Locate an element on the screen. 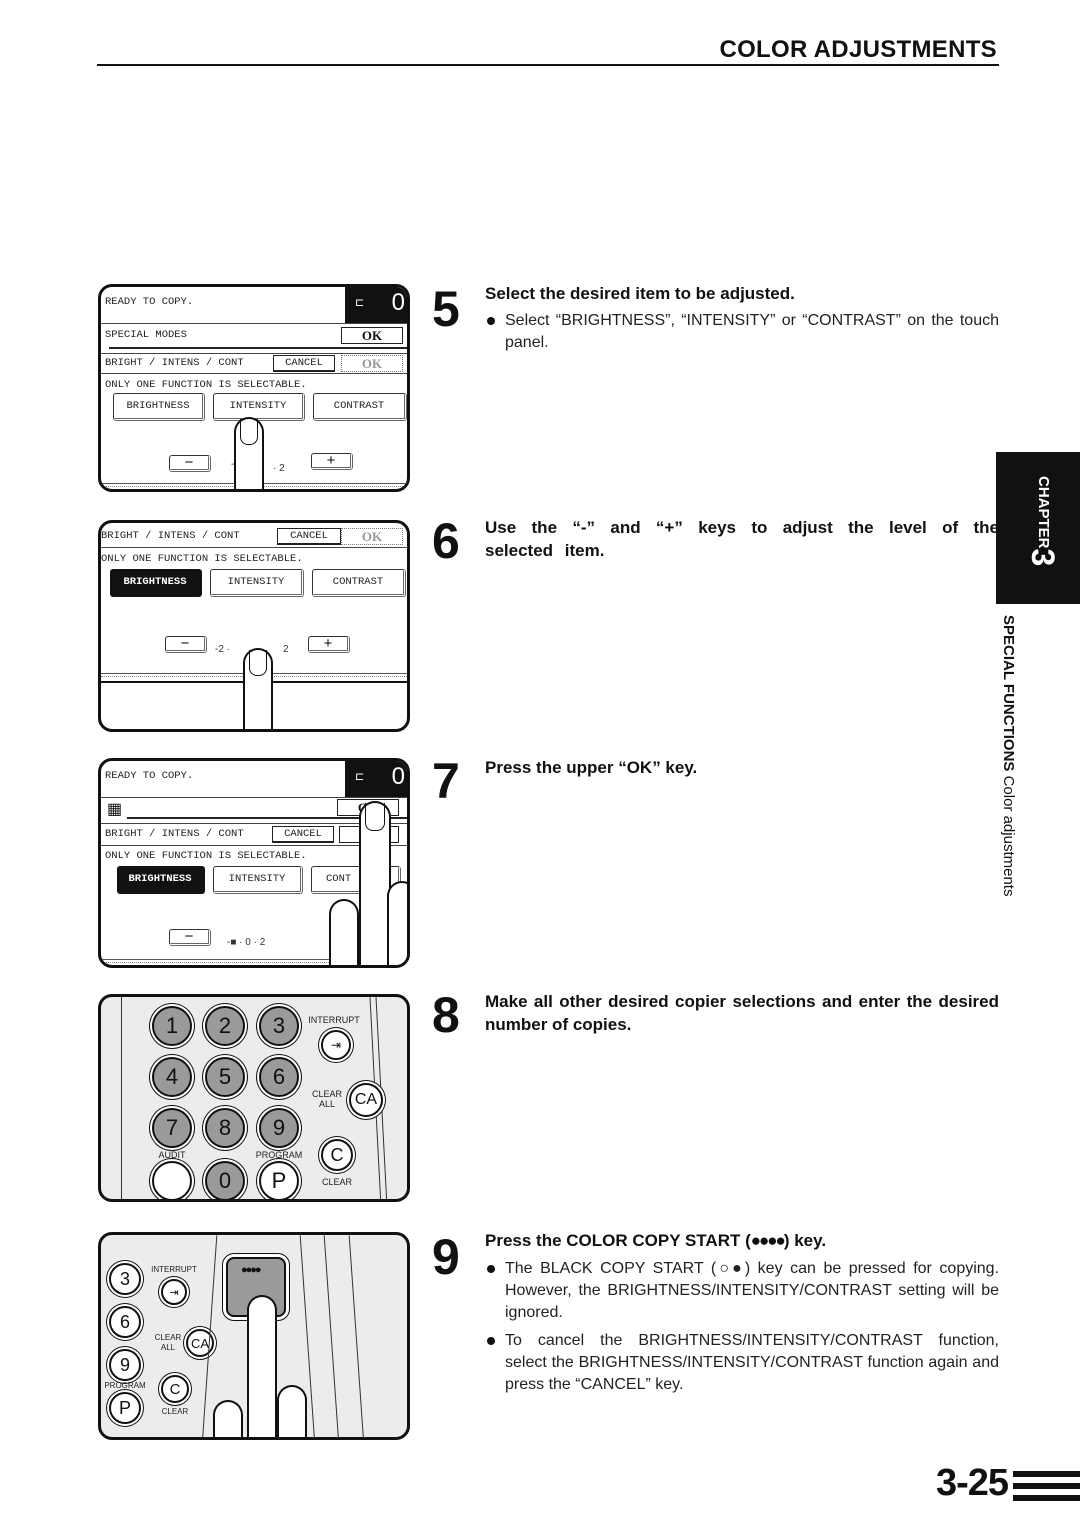 The width and height of the screenshot is (1080, 1528). chapter-tab: CHAPTER3 is located at coordinates (1038, 528).